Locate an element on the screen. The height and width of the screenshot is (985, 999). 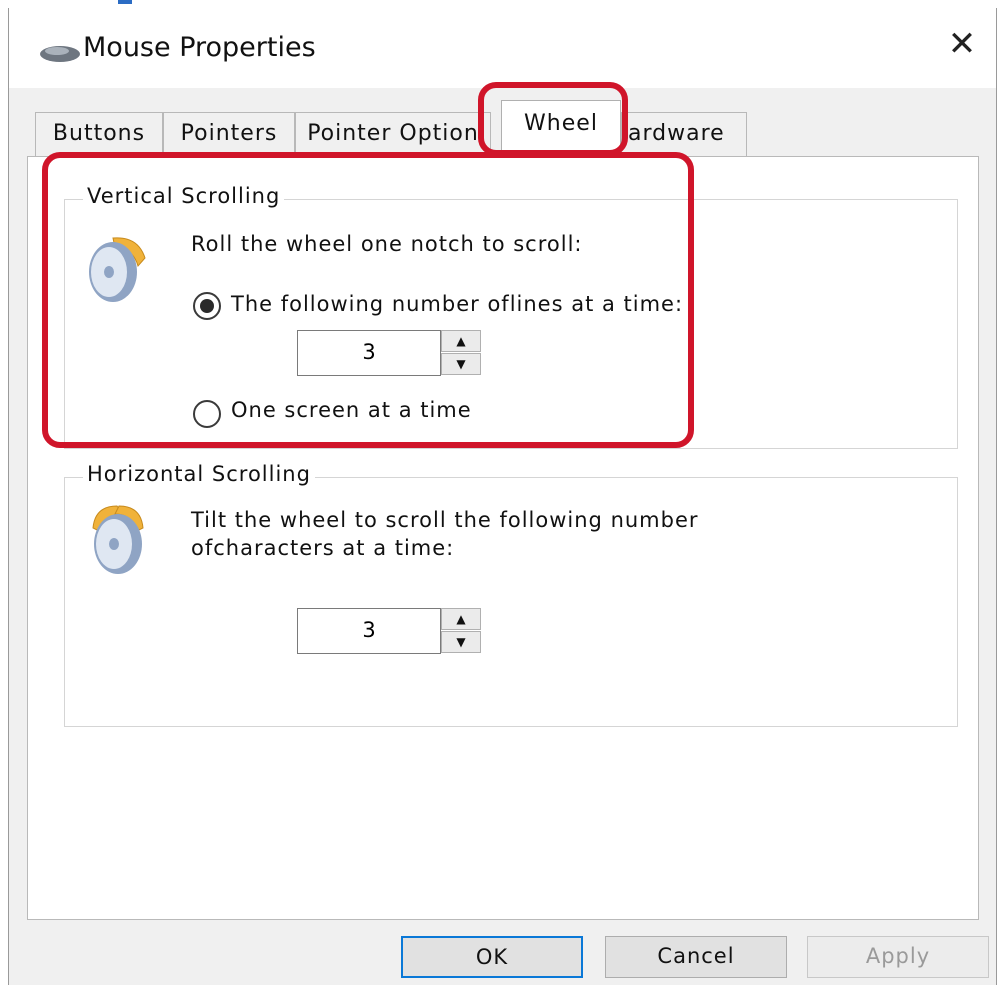
tab-hardware: ardware is located at coordinates (684, 134).